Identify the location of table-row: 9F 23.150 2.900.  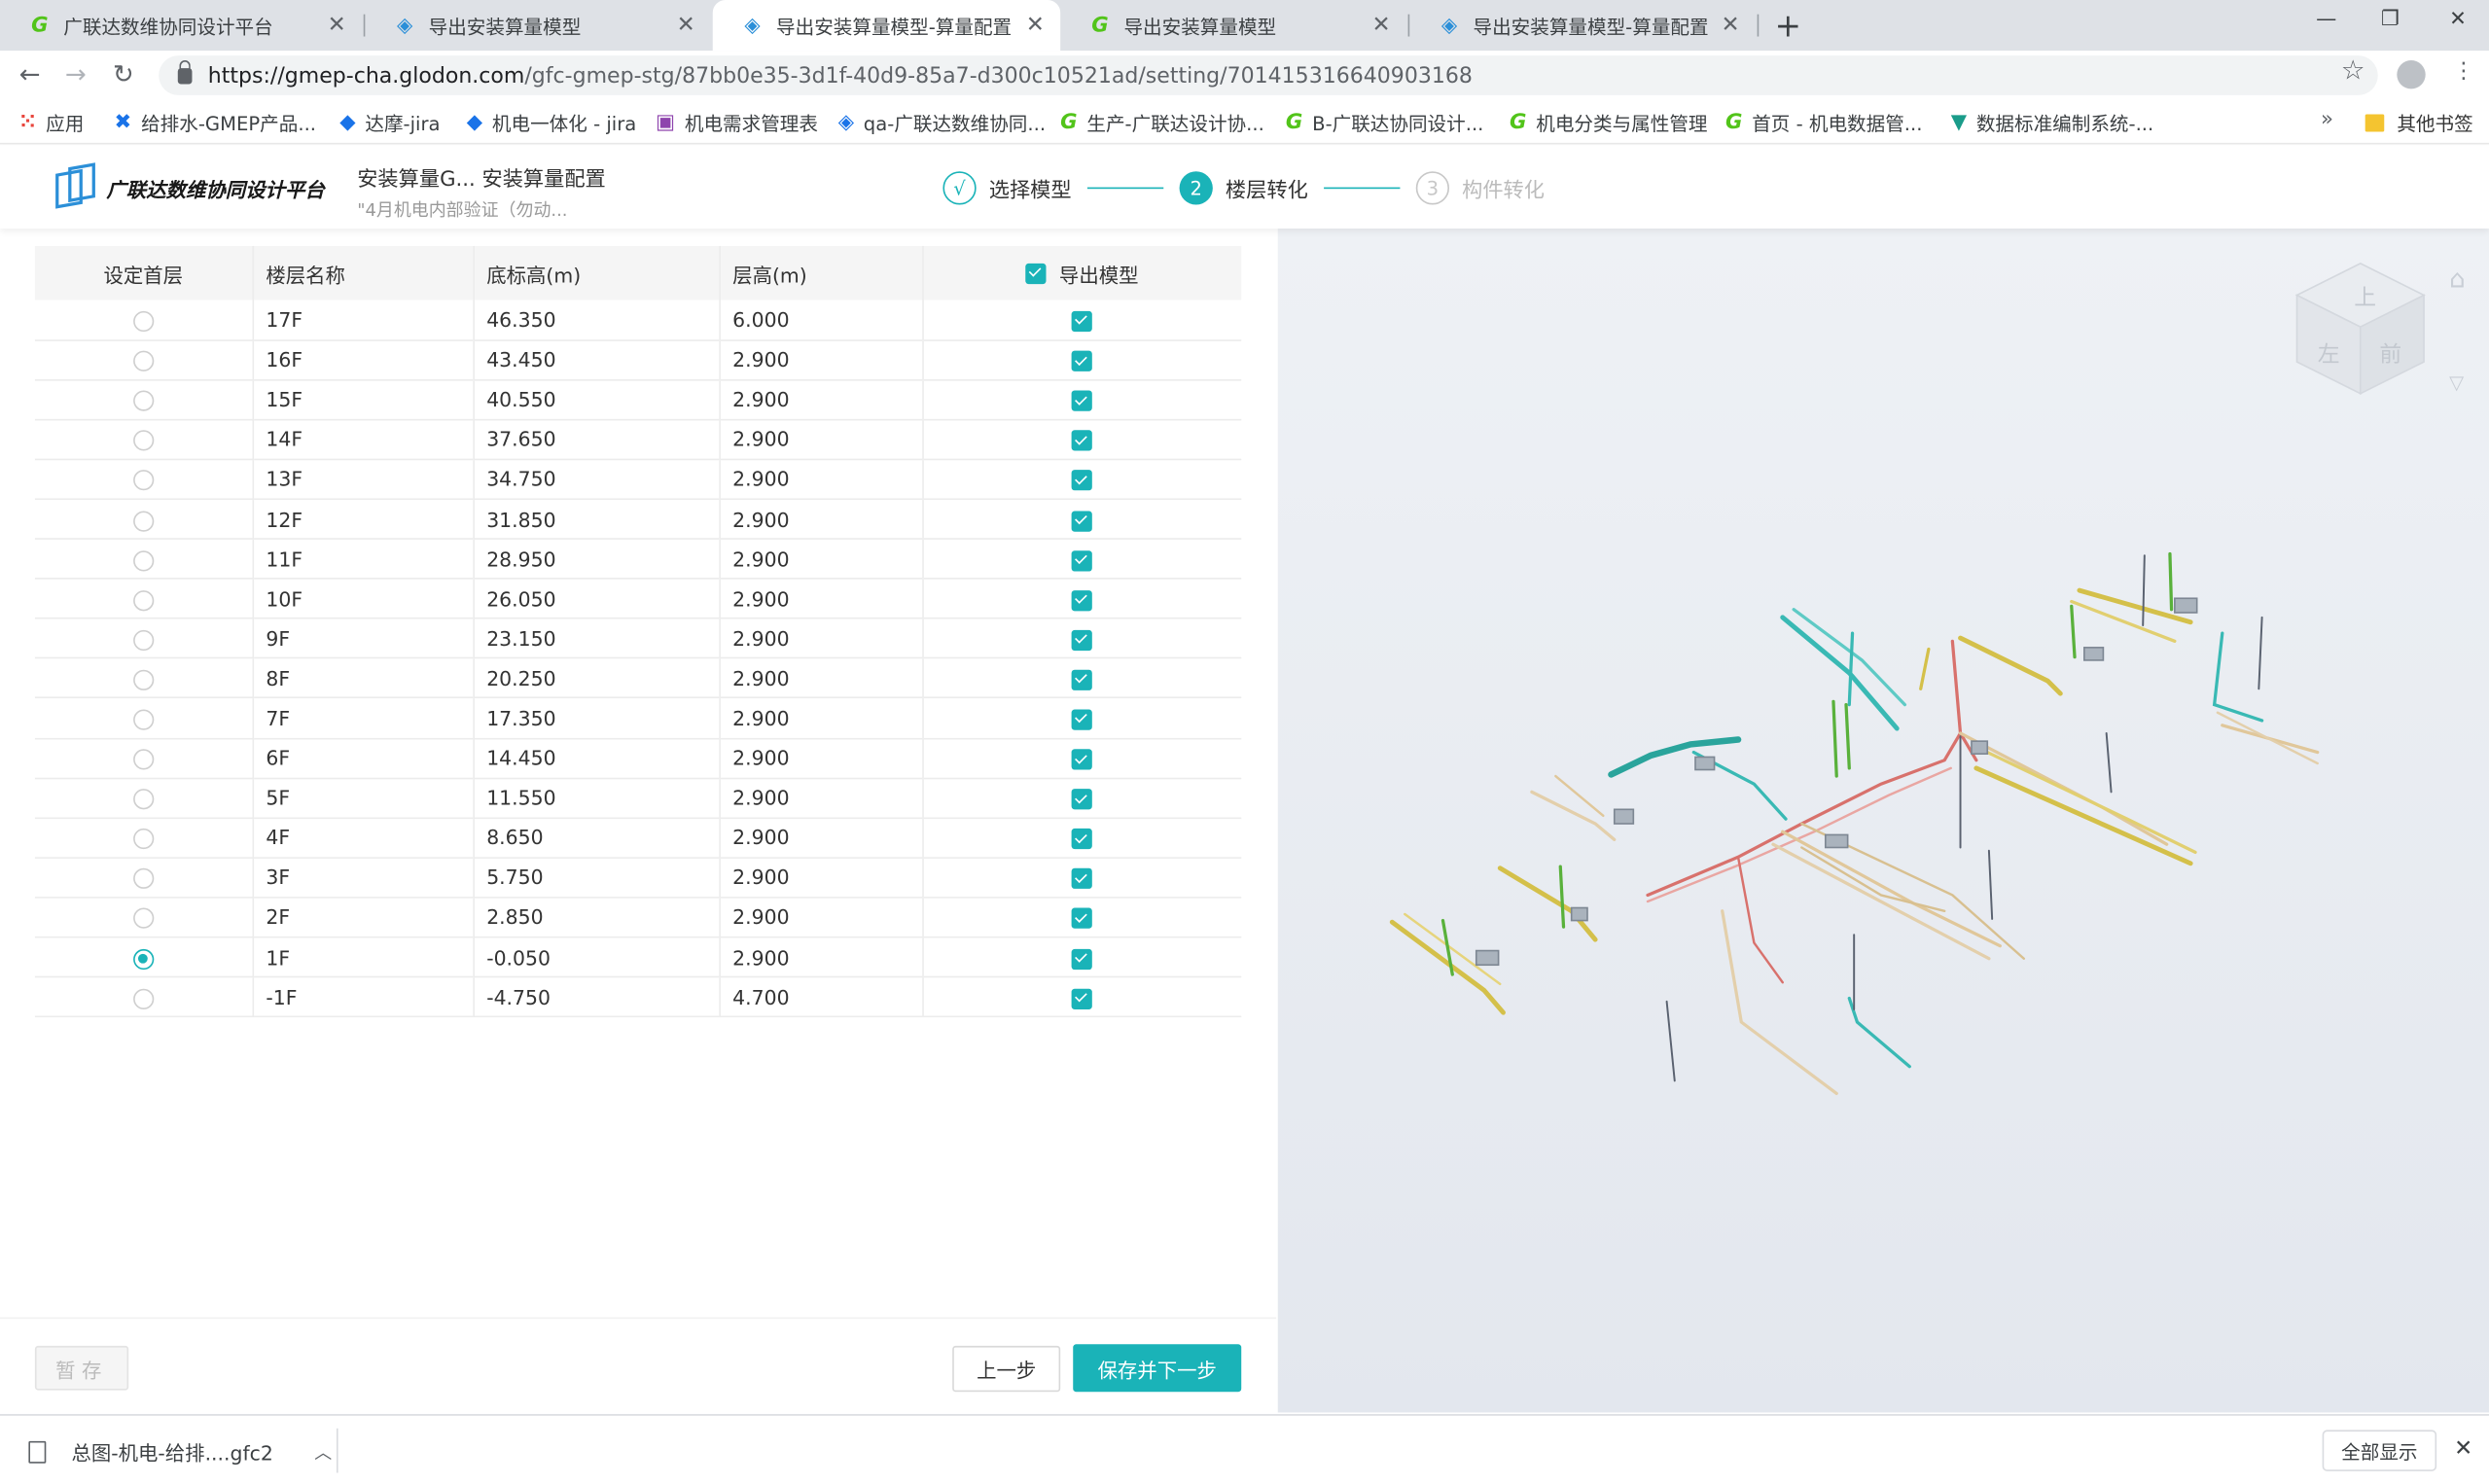
(638, 639).